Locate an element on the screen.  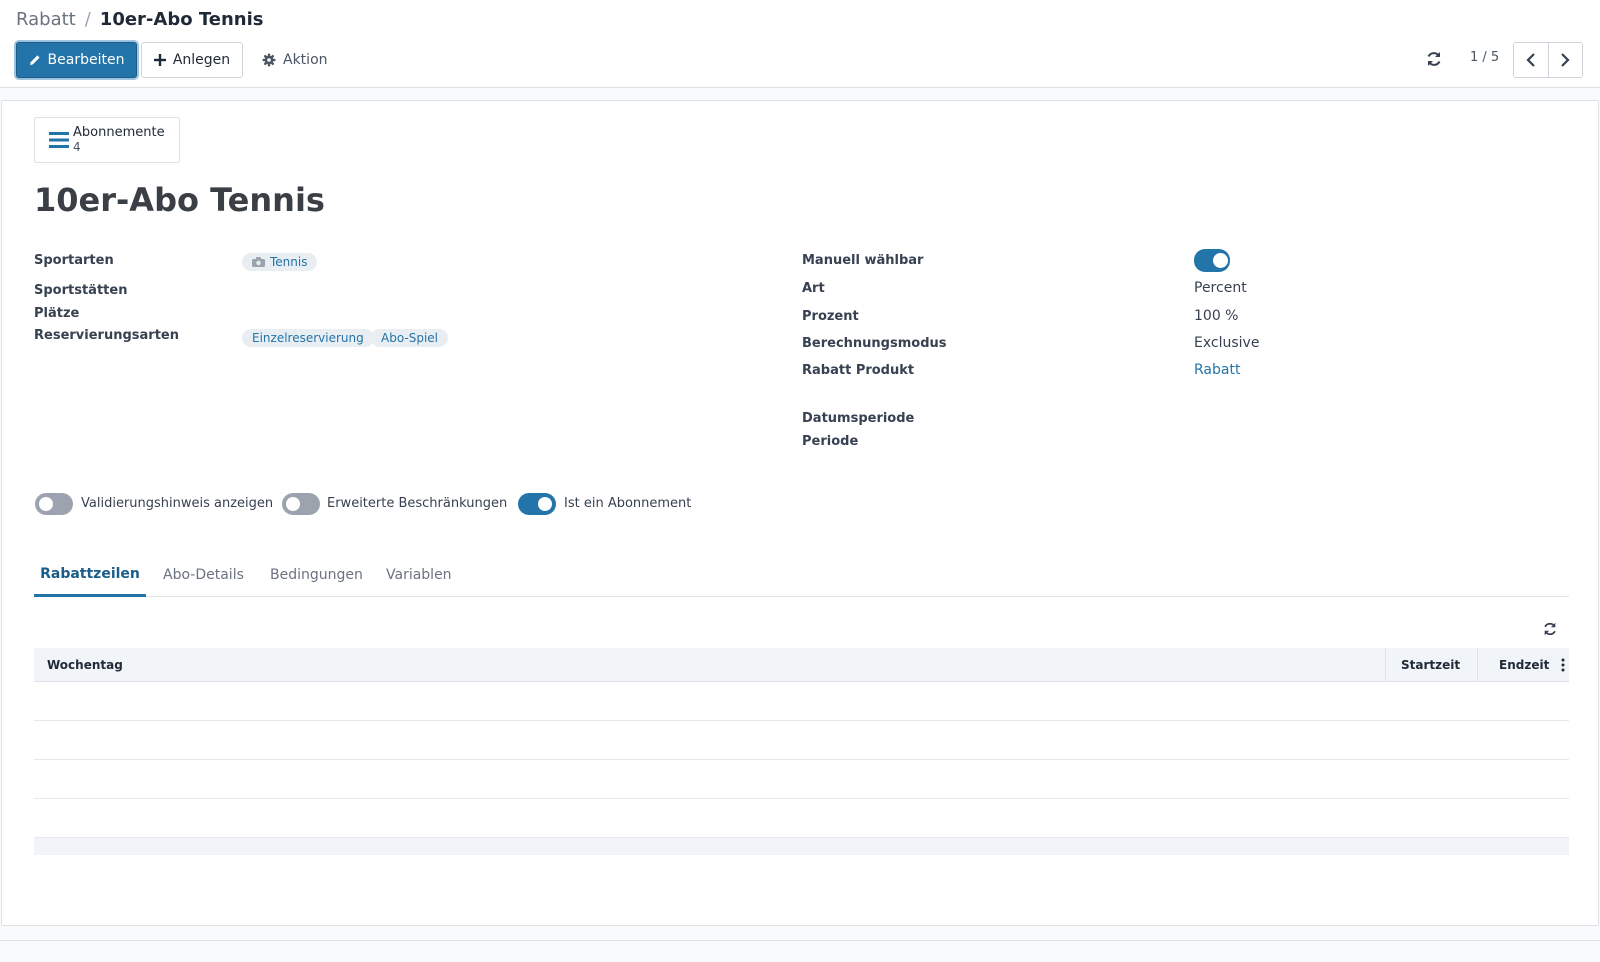
tab-abo-details: Abo-Details is located at coordinates (203, 575).